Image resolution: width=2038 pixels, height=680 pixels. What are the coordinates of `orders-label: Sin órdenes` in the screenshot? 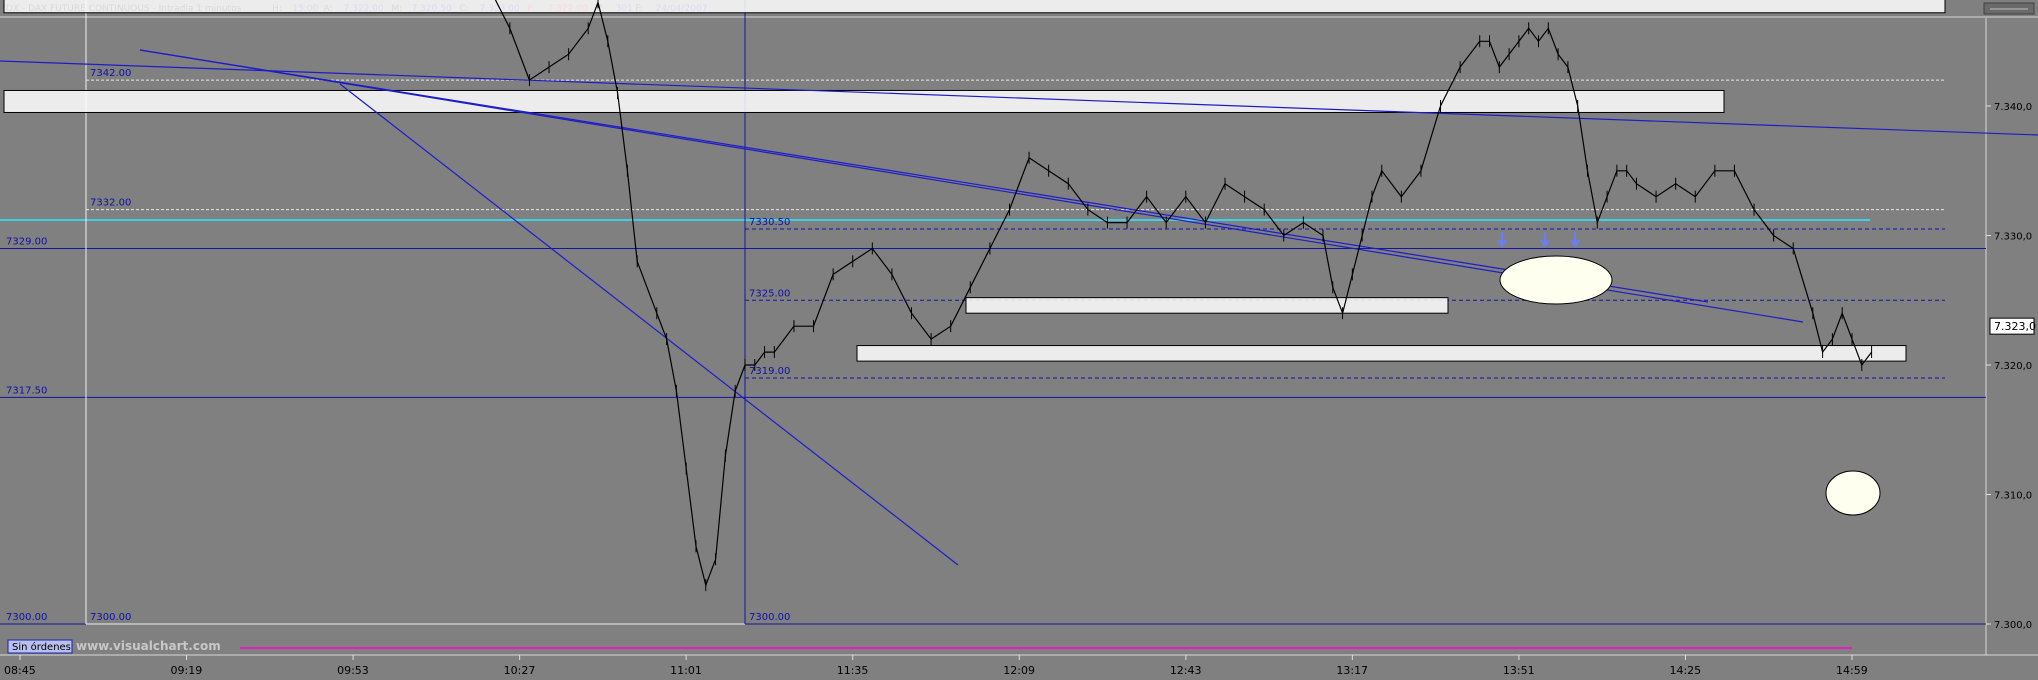 It's located at (41, 647).